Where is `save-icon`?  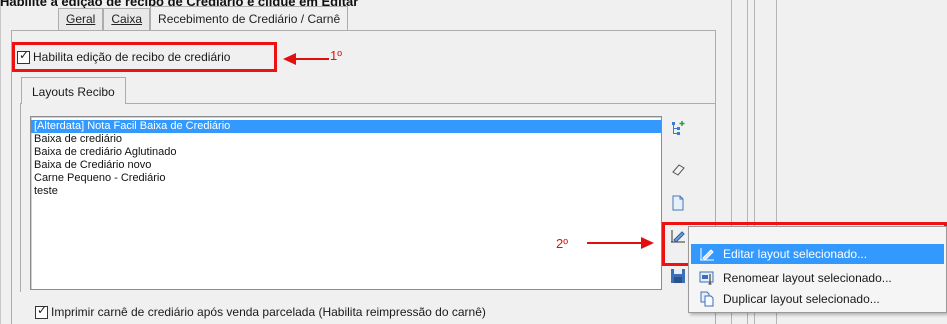 save-icon is located at coordinates (678, 276).